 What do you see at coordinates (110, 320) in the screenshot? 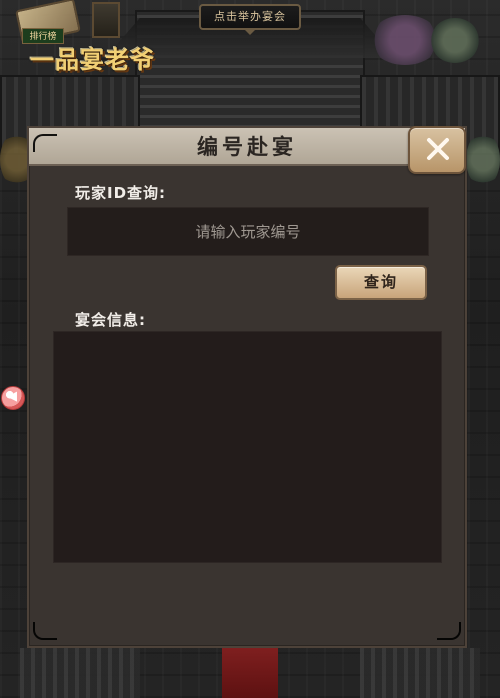
I see `banquet-info-label: 宴会信息:` at bounding box center [110, 320].